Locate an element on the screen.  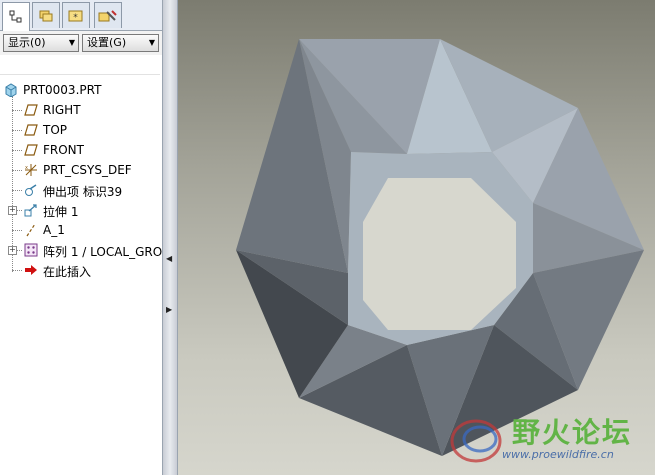
settings-dropdown: 设置(G) ▼ is located at coordinates (120, 43).